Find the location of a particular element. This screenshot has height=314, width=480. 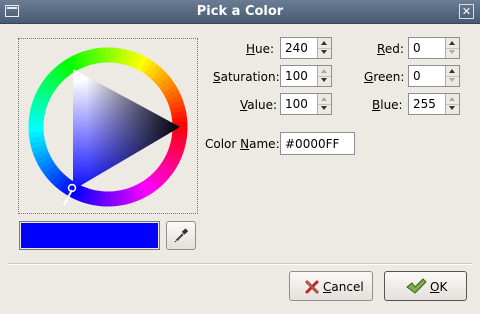

blue-value: 255 is located at coordinates (424, 104).